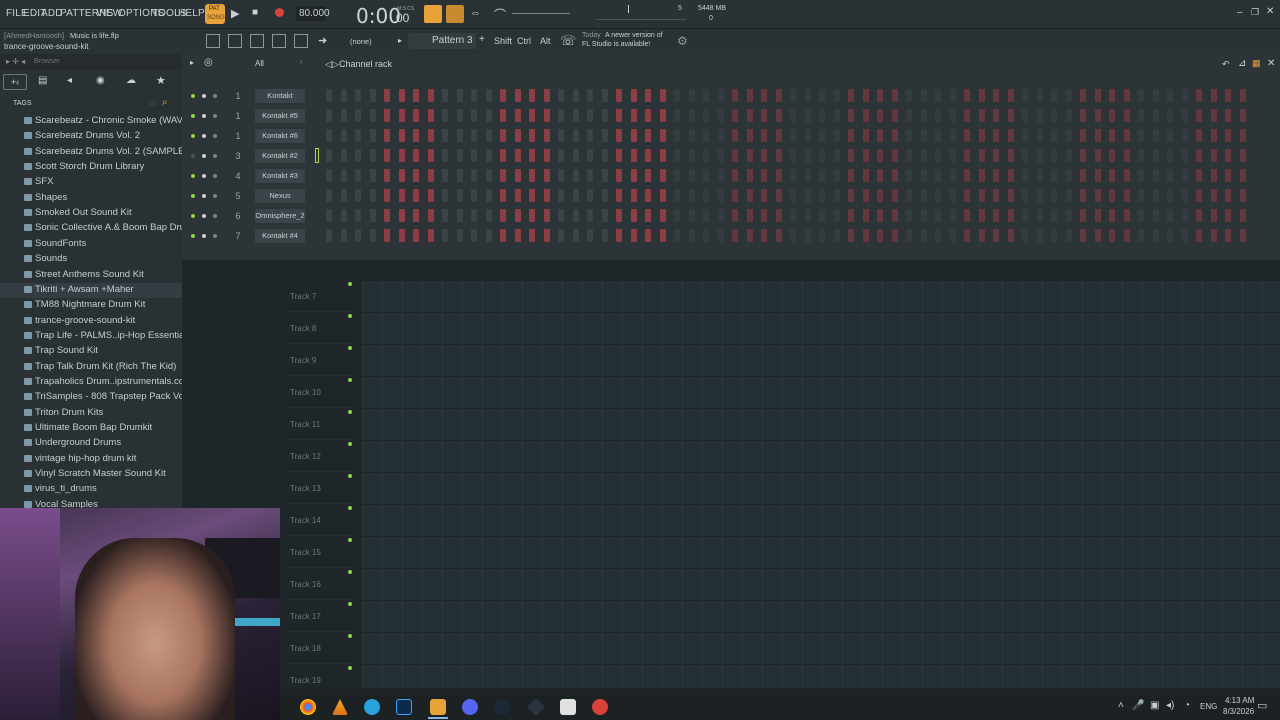 The image size is (1280, 720). I want to click on track-header: Track 7, so click(321, 296).